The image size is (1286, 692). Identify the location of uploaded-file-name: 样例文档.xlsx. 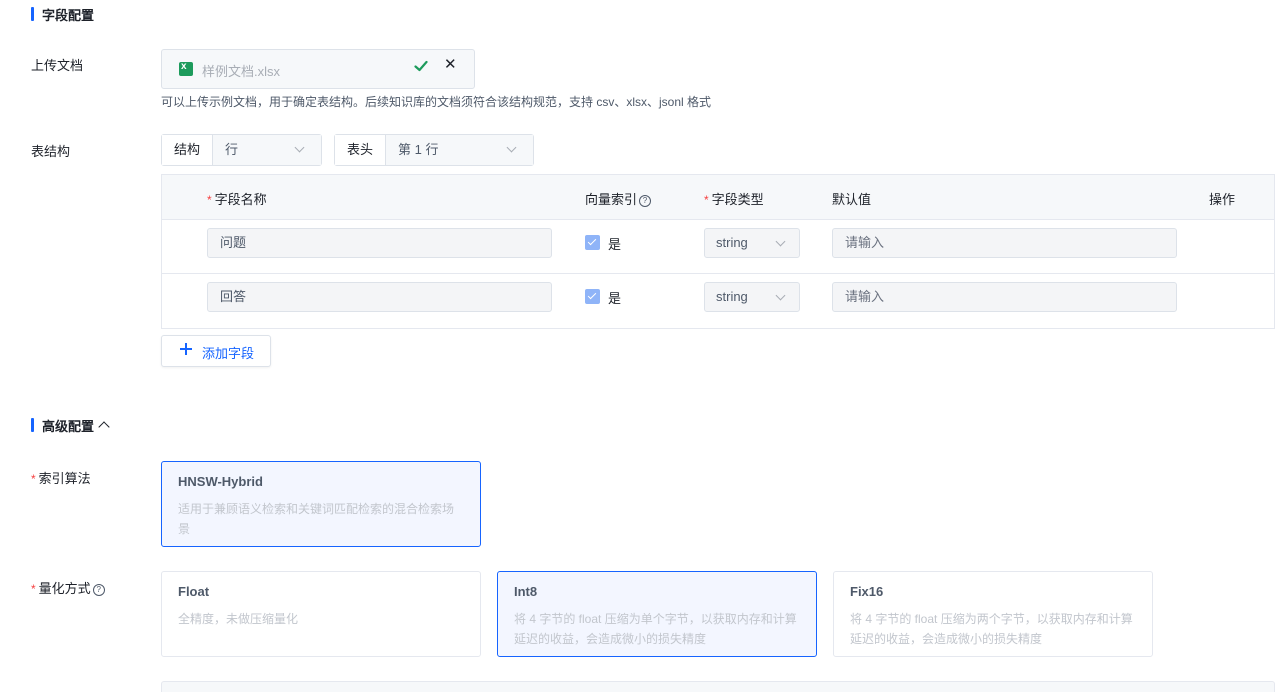
(241, 70).